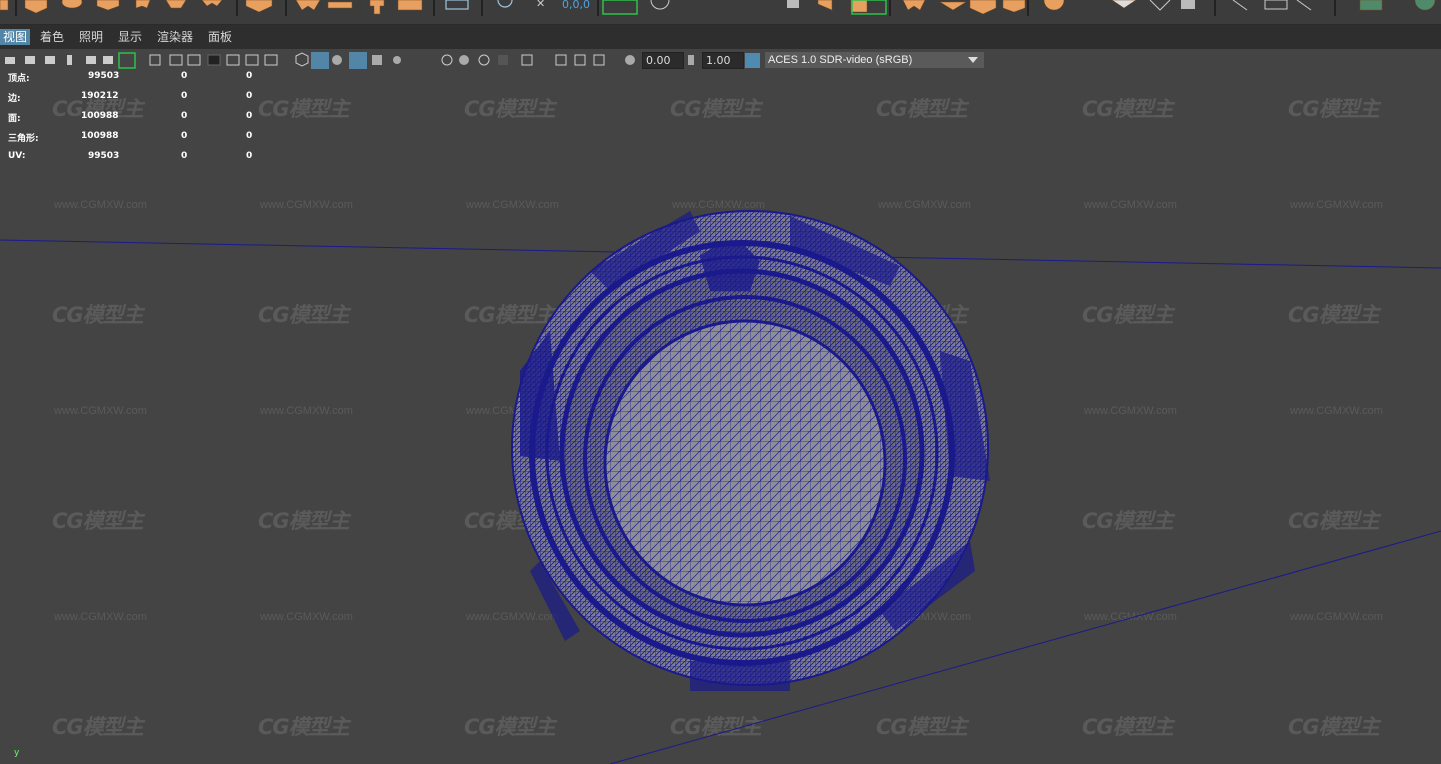 The width and height of the screenshot is (1441, 764). What do you see at coordinates (176, 4) in the screenshot?
I see `poly-plane-icon` at bounding box center [176, 4].